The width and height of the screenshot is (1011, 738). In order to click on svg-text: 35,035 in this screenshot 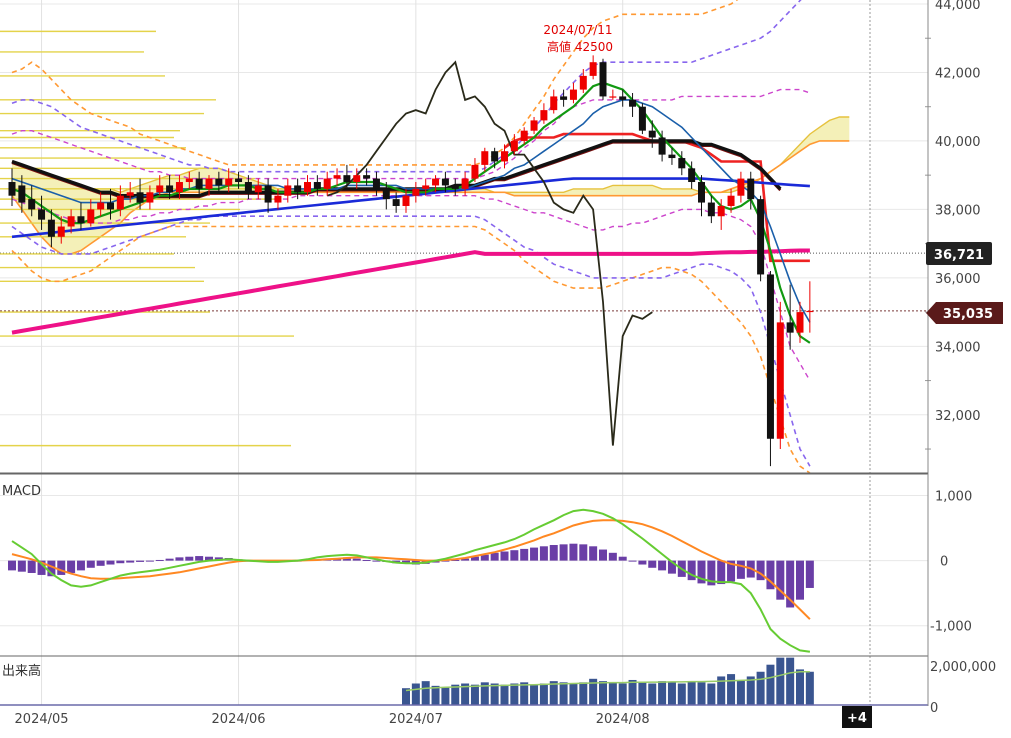, I will do `click(968, 314)`.